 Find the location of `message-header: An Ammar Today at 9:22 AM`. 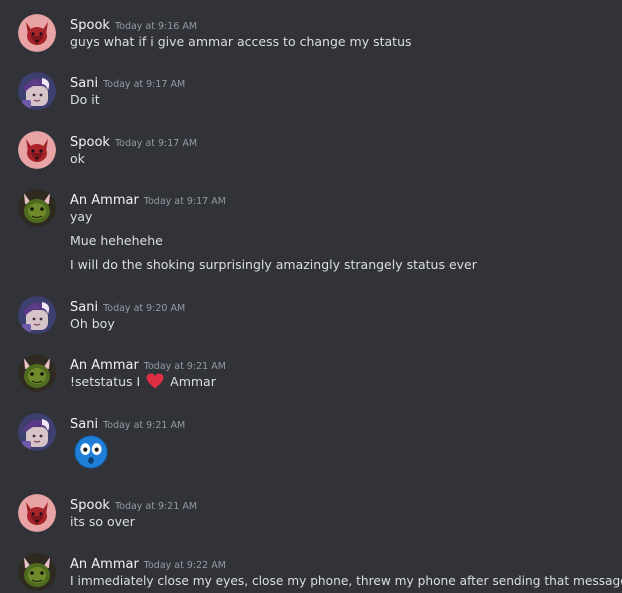

message-header: An Ammar Today at 9:22 AM is located at coordinates (148, 563).